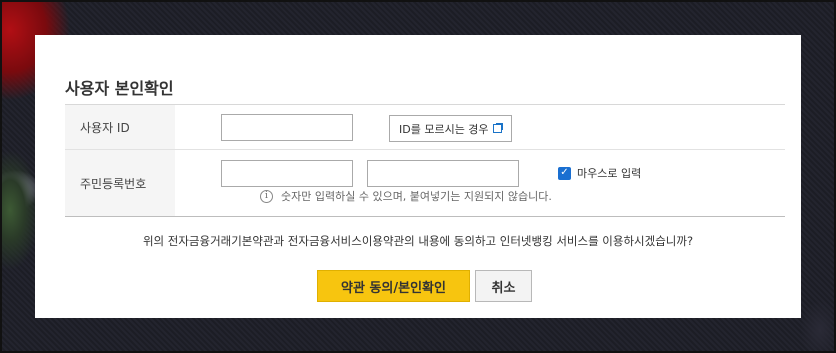  What do you see at coordinates (120, 183) in the screenshot?
I see `resident-number-label: 주민등록번호` at bounding box center [120, 183].